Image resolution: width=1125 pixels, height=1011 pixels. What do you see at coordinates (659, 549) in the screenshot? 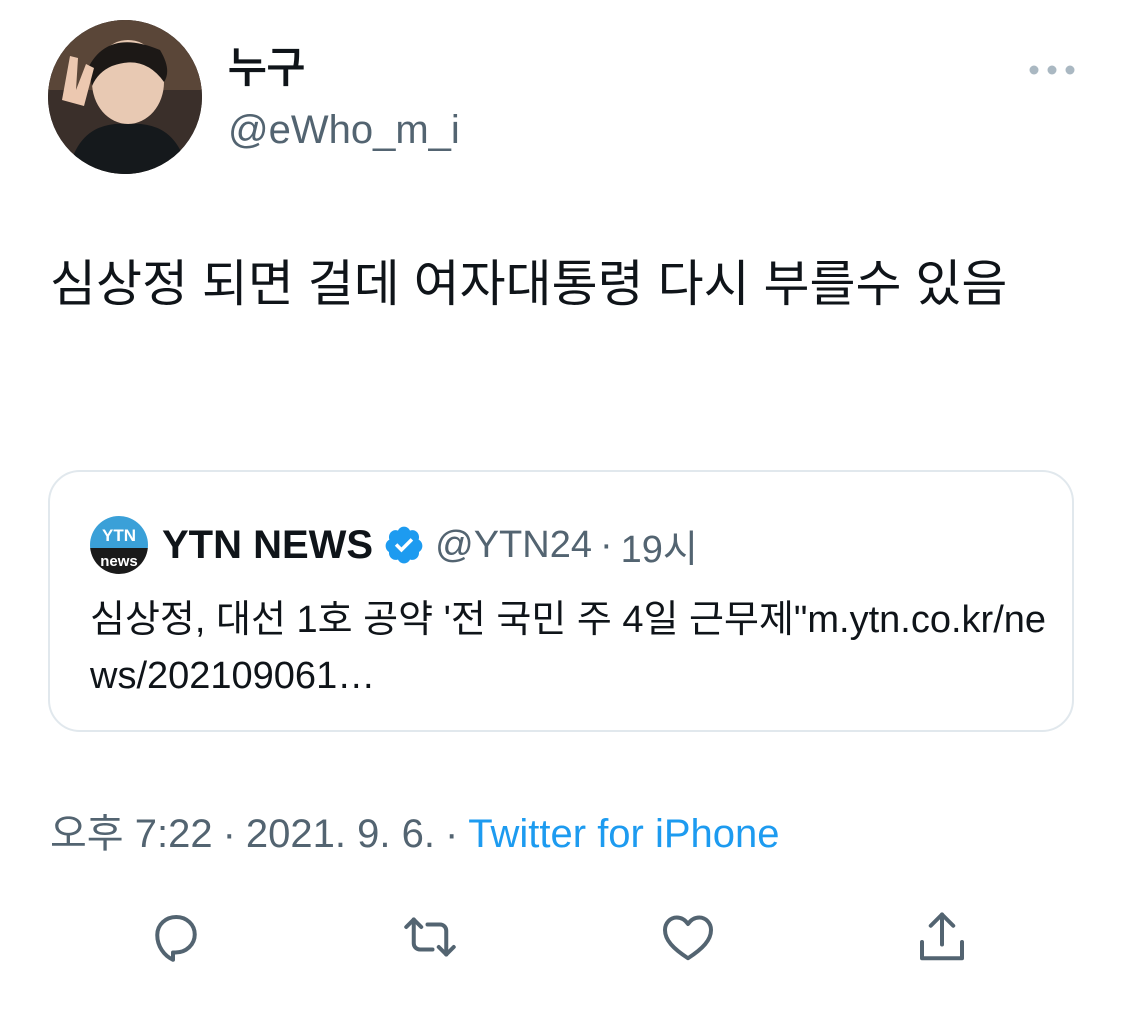
I see `quoted-time: 19시` at bounding box center [659, 549].